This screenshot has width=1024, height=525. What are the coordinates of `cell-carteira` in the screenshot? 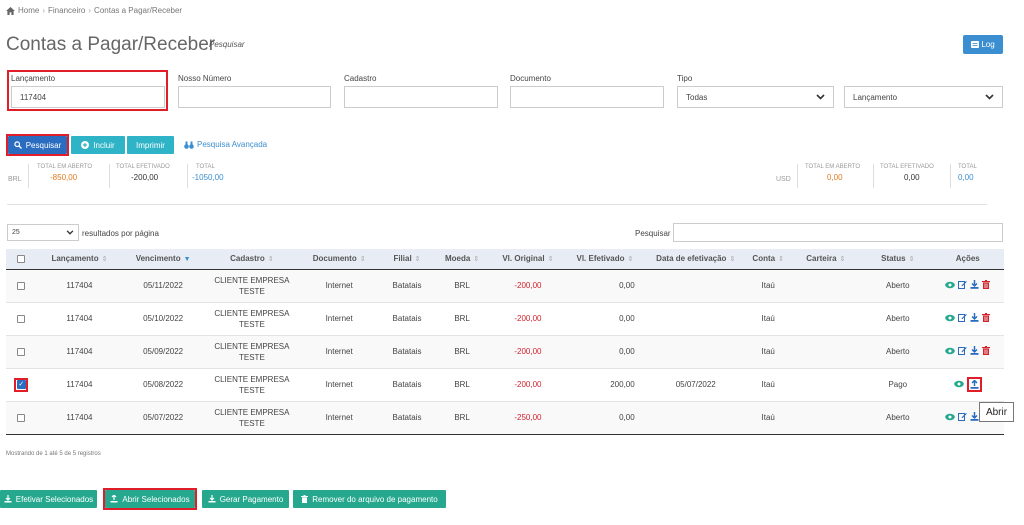 It's located at (826, 352).